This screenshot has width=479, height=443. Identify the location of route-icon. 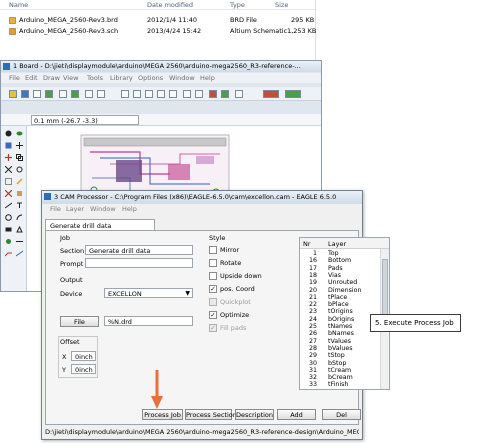
(8, 253).